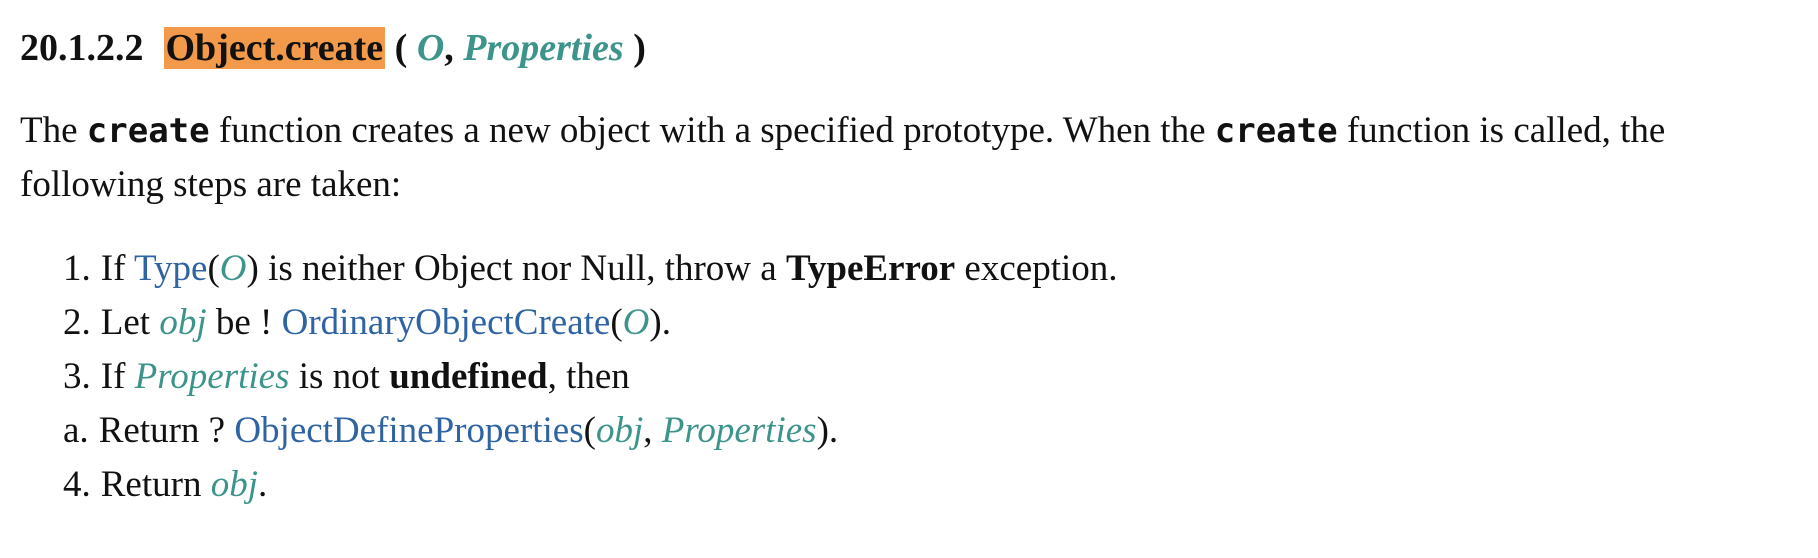 This screenshot has width=1818, height=558. Describe the element at coordinates (77, 484) in the screenshot. I see `step-number: 4.` at that location.